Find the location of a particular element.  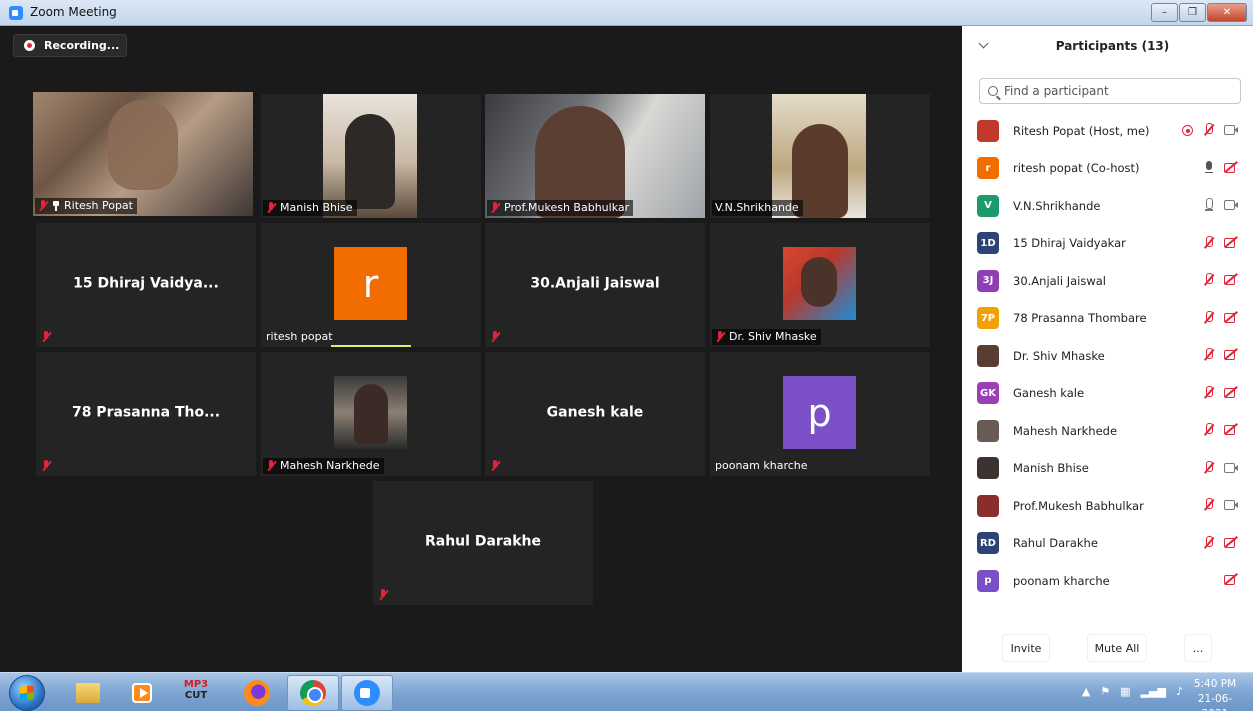

window-controls: – ❐ ✕ is located at coordinates (1198, 12).